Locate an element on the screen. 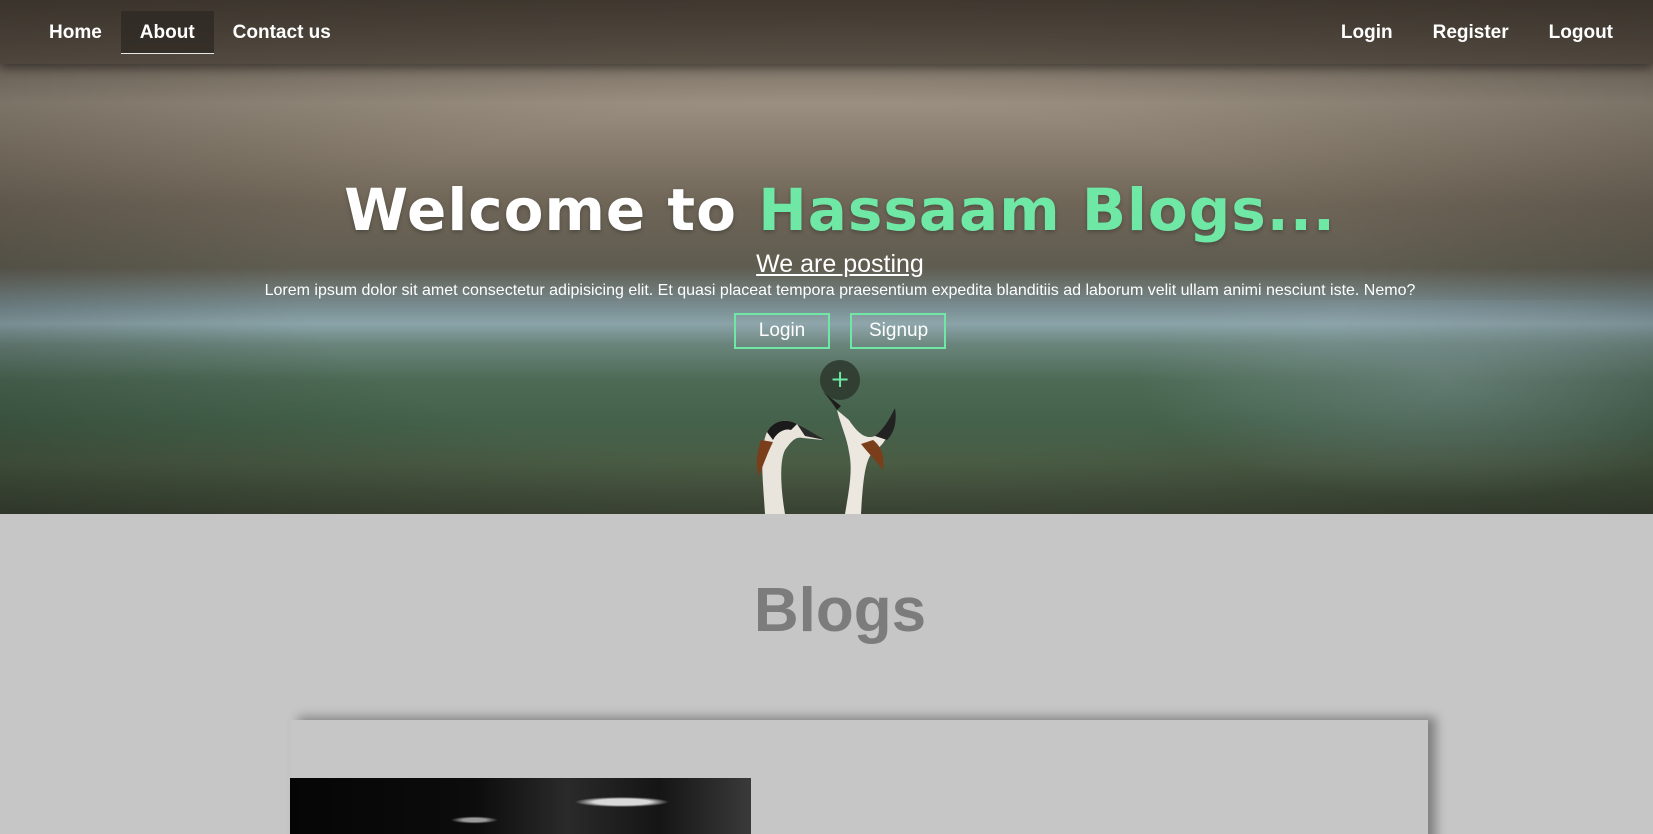 This screenshot has width=1653, height=834. hero-signup-button: Signup is located at coordinates (898, 331).